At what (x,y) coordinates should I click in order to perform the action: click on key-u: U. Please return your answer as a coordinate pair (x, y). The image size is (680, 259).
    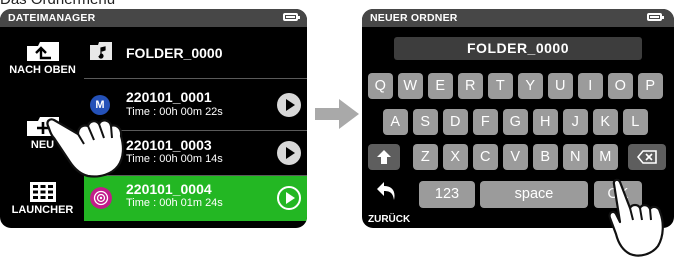
    Looking at the image, I should click on (560, 86).